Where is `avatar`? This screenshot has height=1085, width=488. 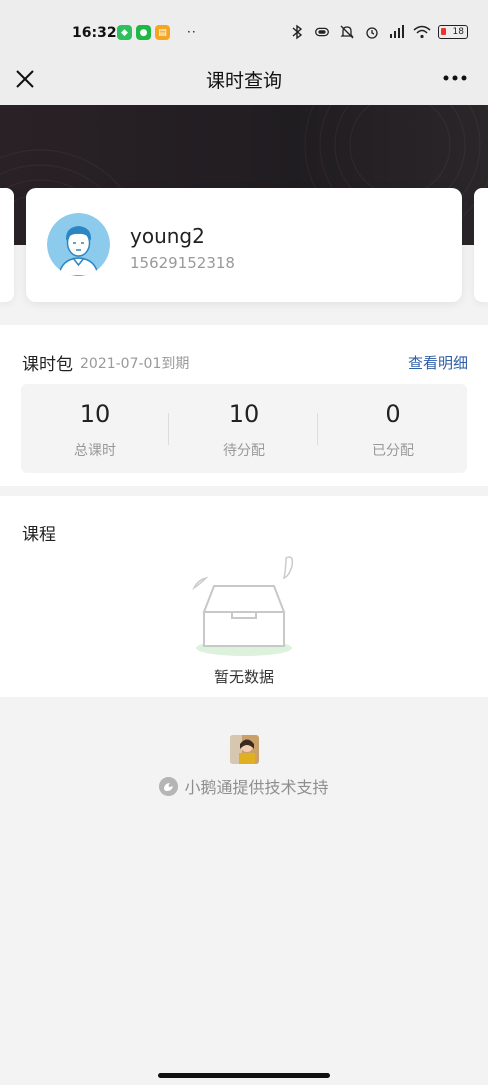
avatar is located at coordinates (78, 244).